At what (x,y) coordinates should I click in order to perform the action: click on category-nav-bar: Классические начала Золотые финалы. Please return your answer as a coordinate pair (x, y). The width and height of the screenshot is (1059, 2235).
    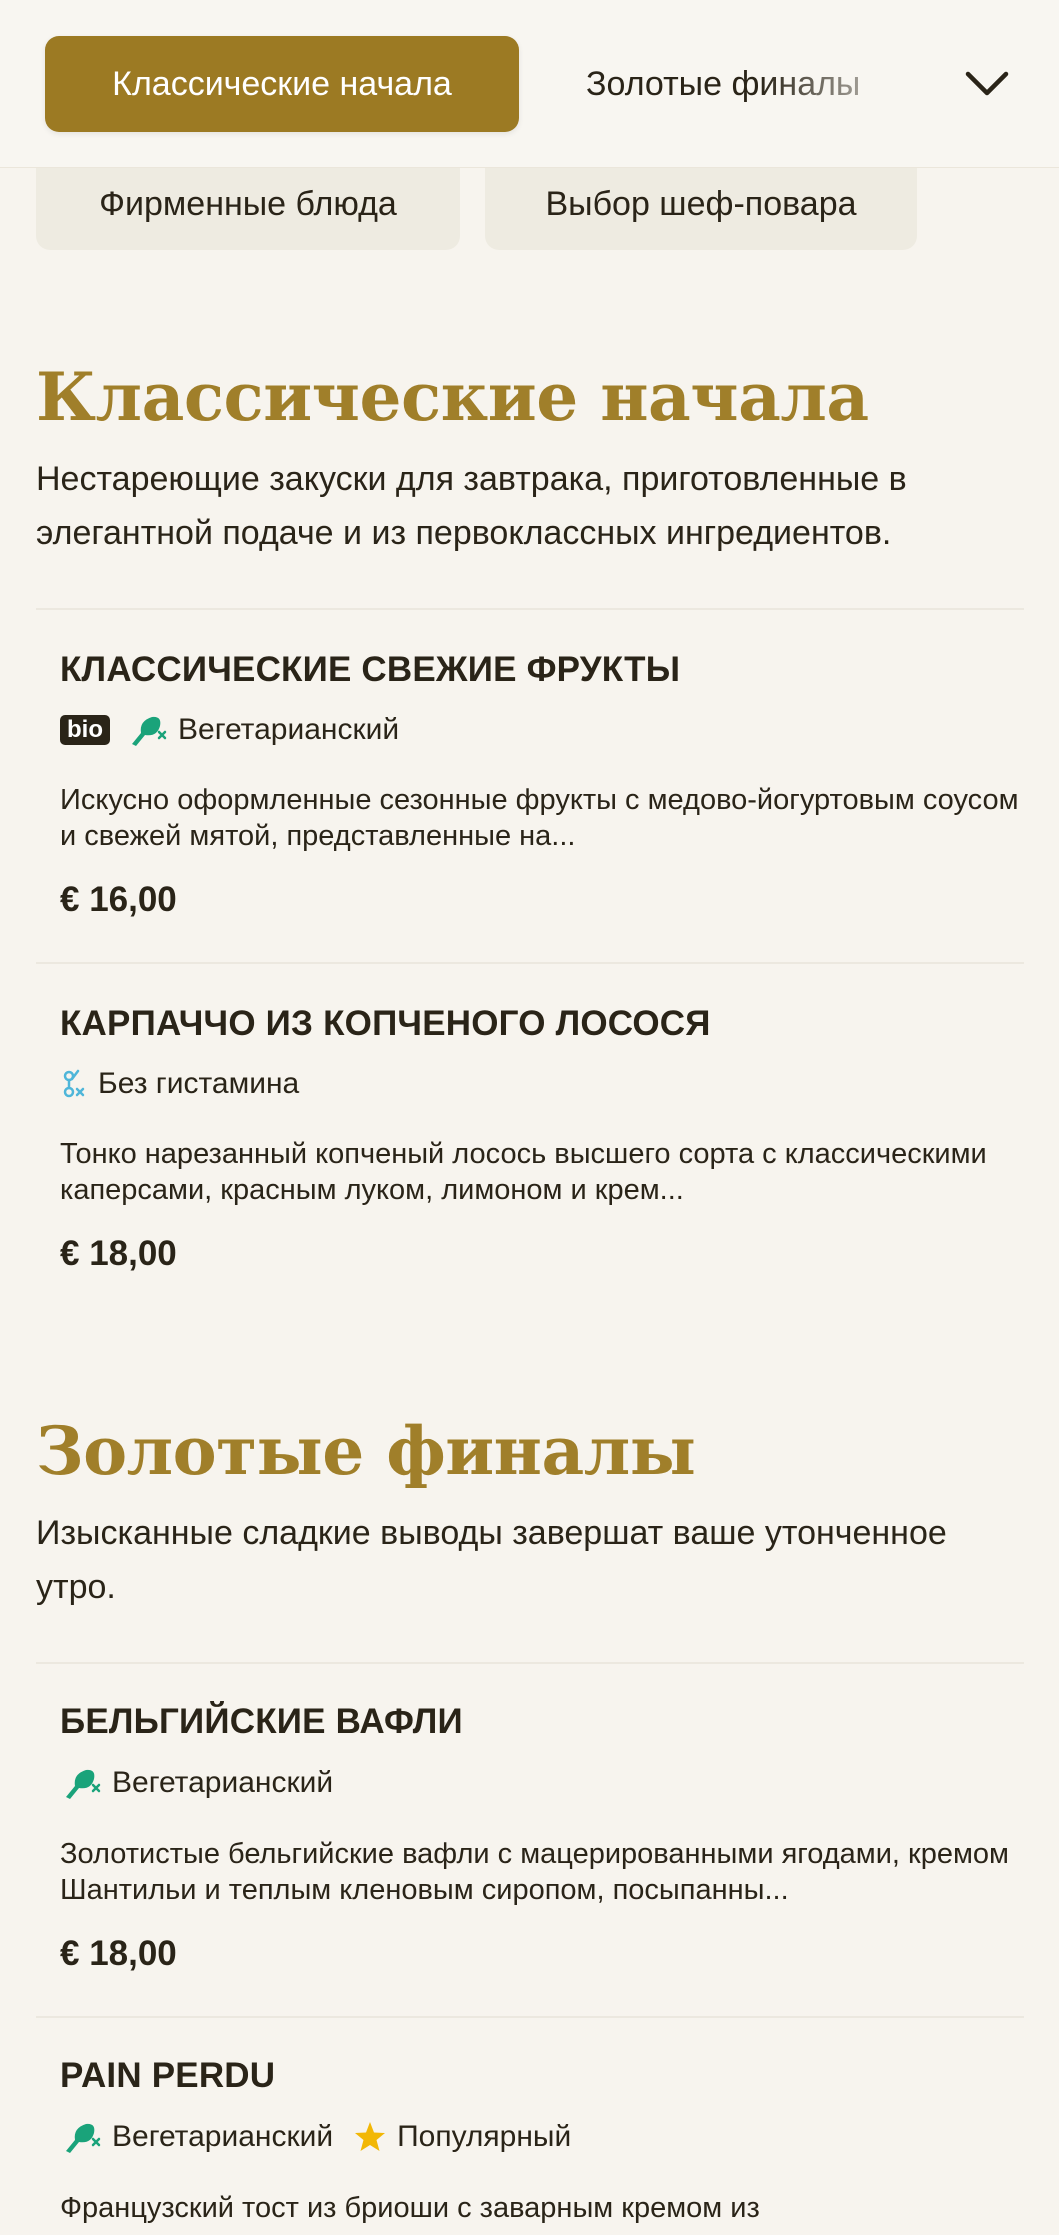
    Looking at the image, I should click on (529, 84).